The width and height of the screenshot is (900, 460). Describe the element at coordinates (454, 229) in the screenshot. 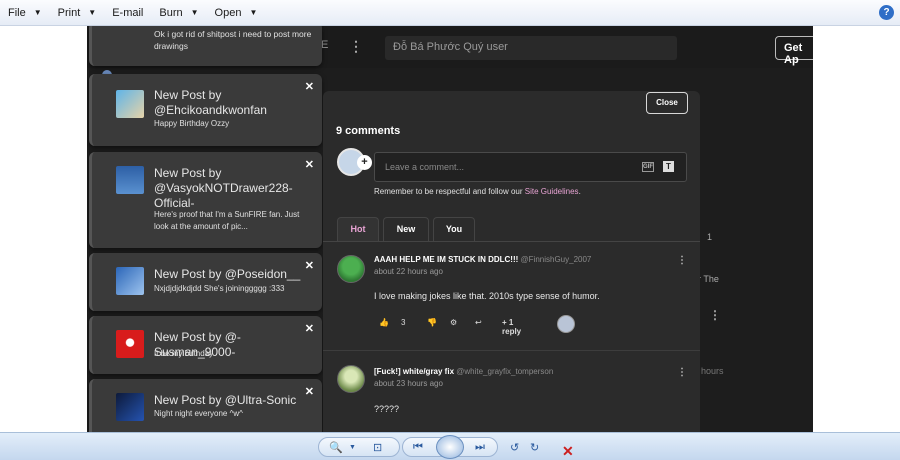

I see `tab-you: You` at that location.